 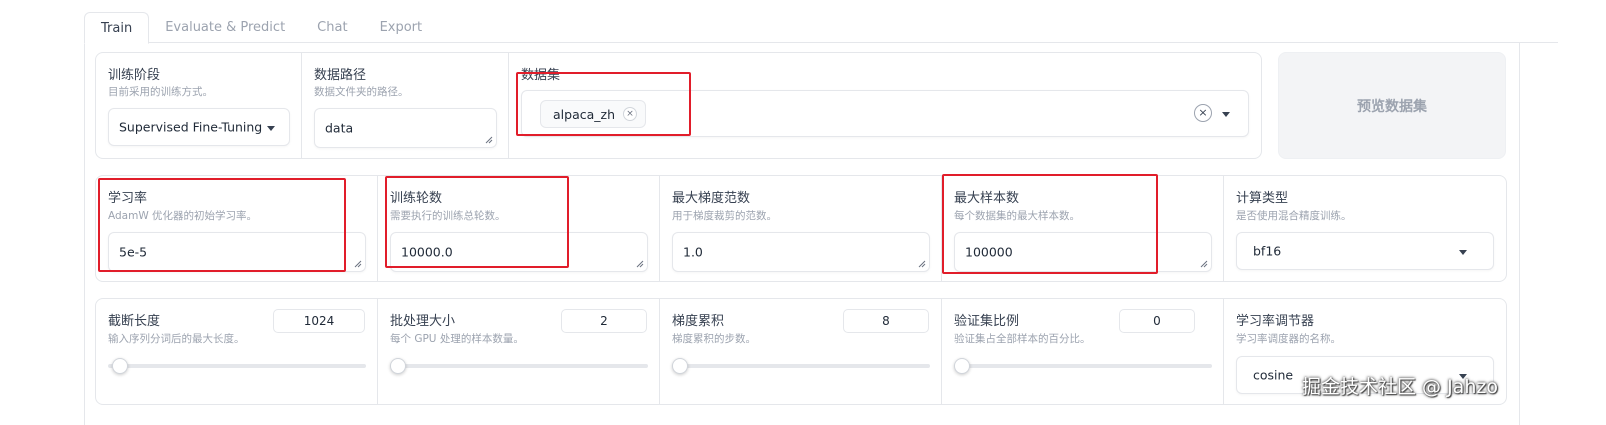 What do you see at coordinates (714, 339) in the screenshot?
I see `grad-accum-info: 梯度累积的步数。` at bounding box center [714, 339].